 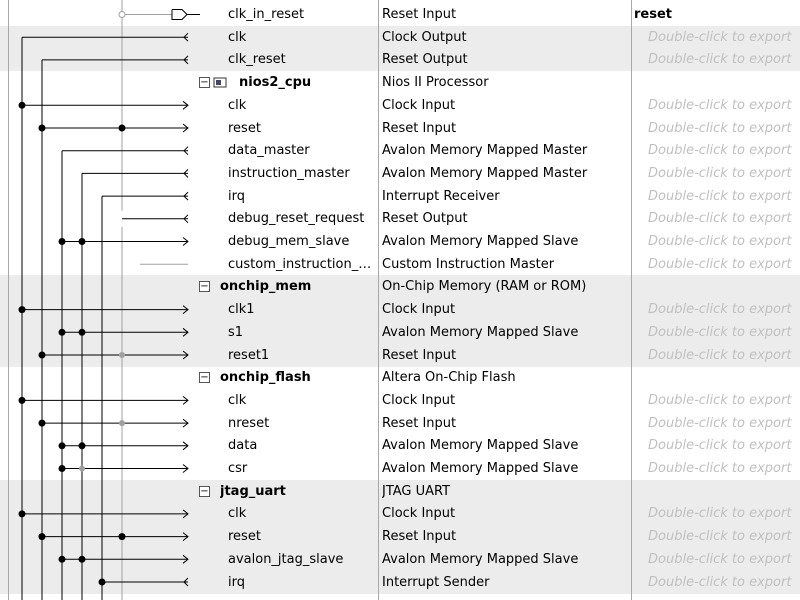 What do you see at coordinates (179, 14) in the screenshot?
I see `export-symbol-icon` at bounding box center [179, 14].